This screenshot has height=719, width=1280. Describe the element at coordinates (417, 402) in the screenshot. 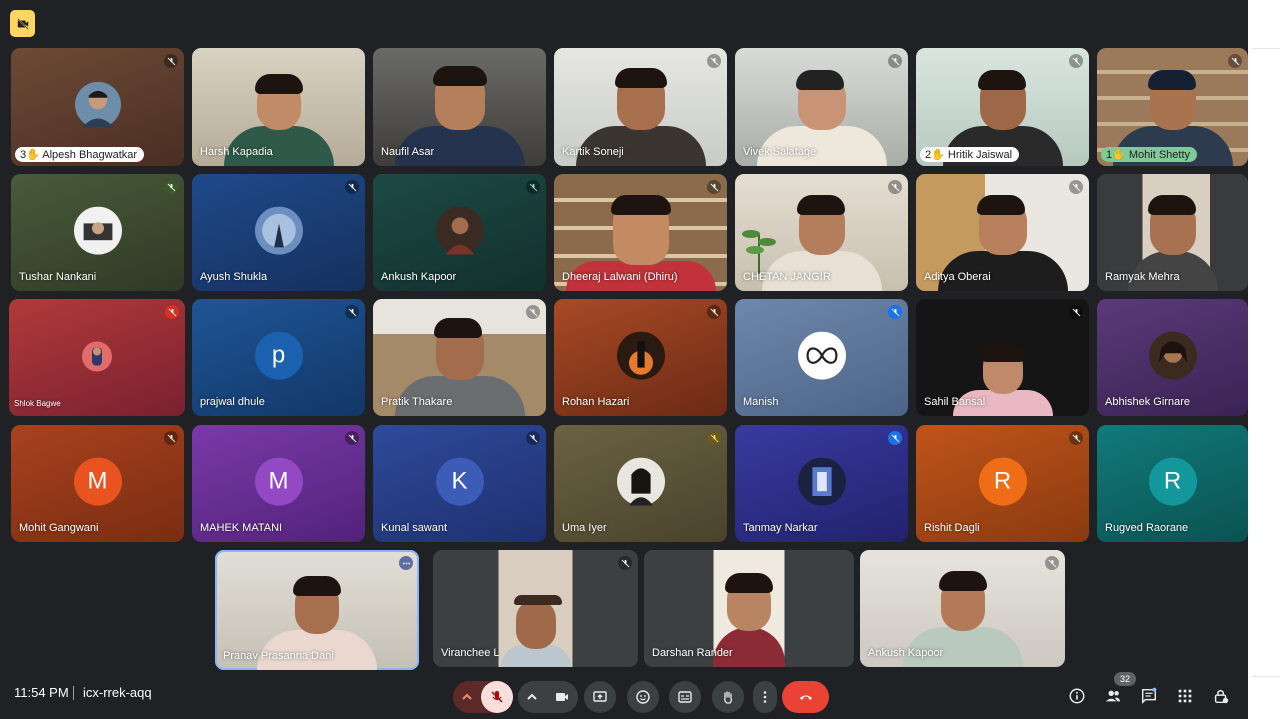

I see `participant-name: Pratik Thakare` at that location.